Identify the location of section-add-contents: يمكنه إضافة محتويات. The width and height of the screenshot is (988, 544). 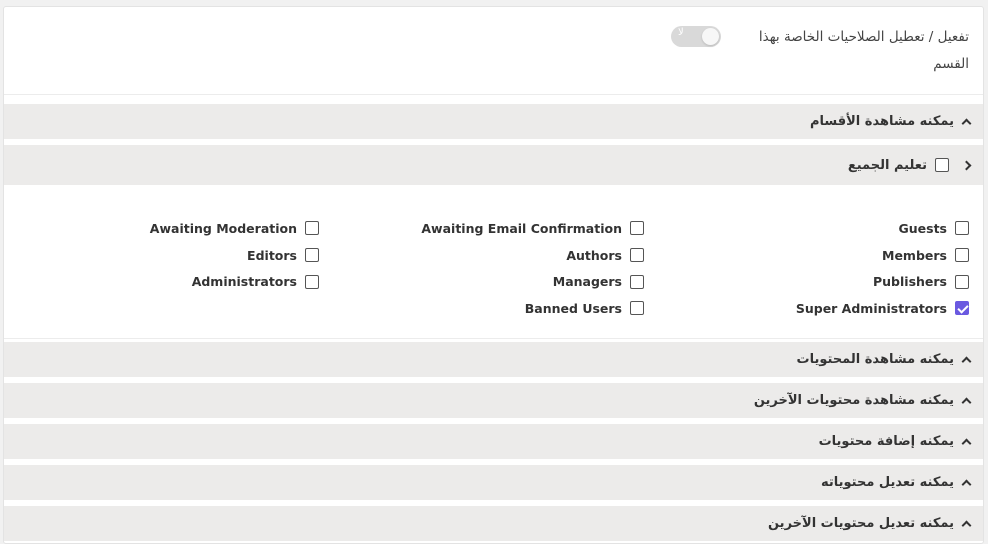
(493, 441).